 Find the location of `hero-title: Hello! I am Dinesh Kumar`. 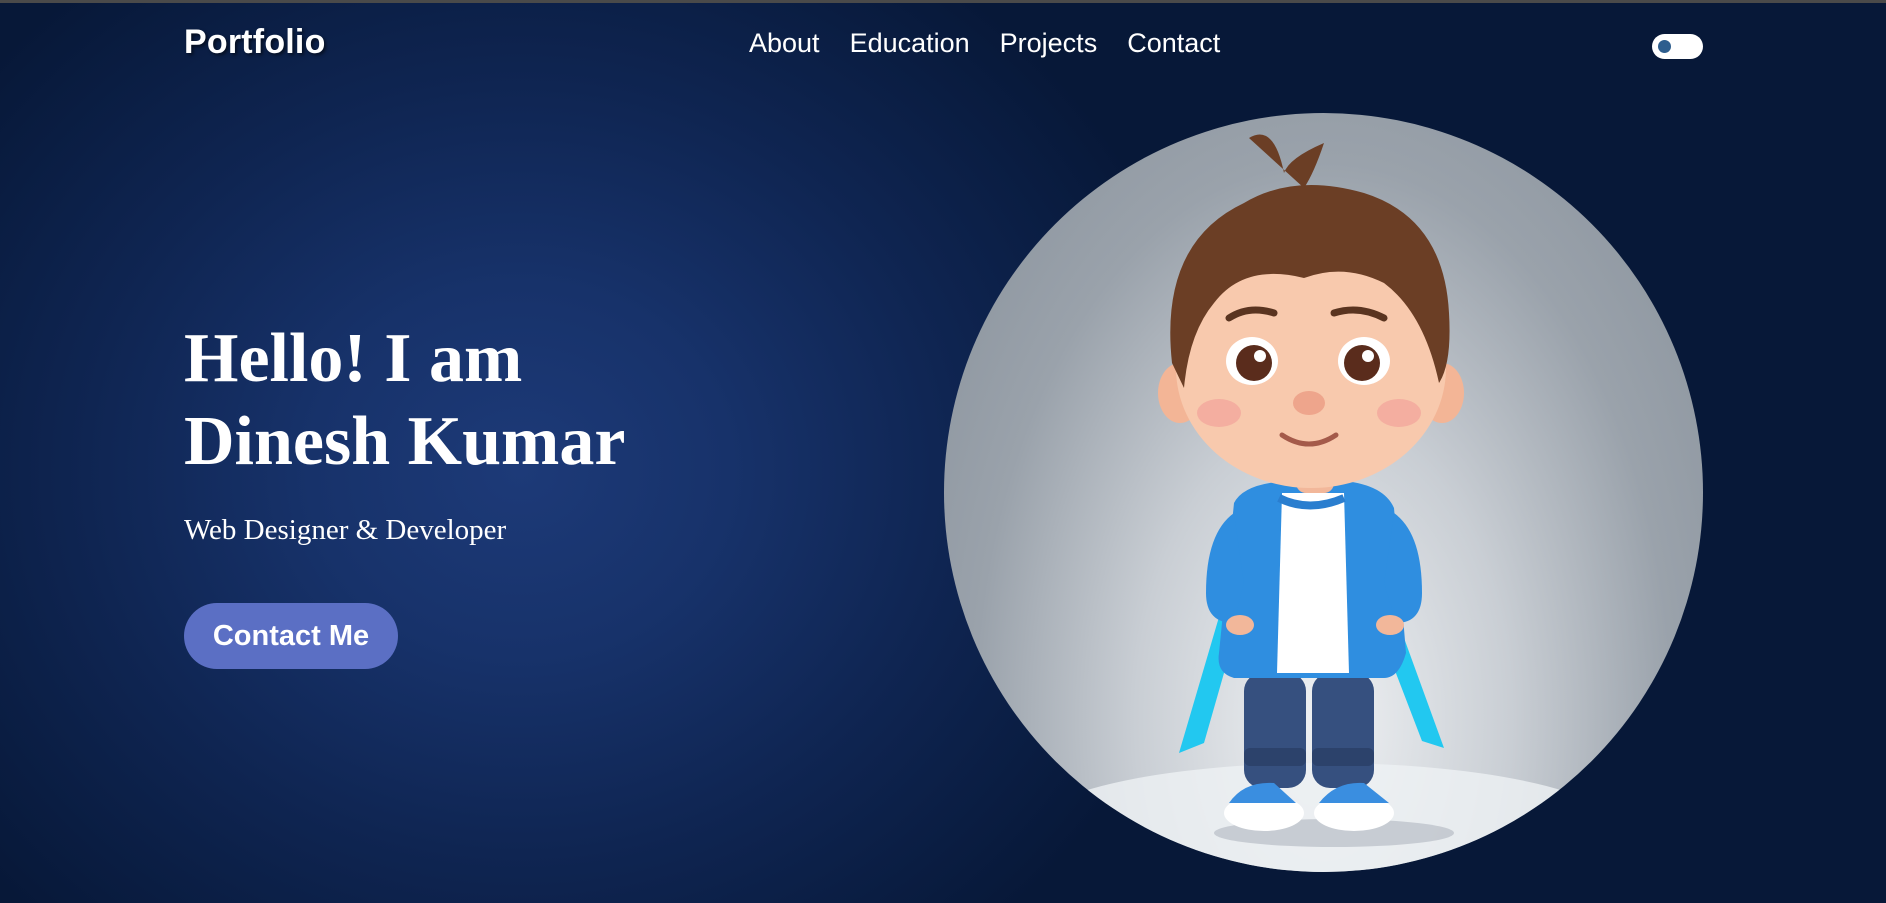

hero-title: Hello! I am Dinesh Kumar is located at coordinates (405, 400).